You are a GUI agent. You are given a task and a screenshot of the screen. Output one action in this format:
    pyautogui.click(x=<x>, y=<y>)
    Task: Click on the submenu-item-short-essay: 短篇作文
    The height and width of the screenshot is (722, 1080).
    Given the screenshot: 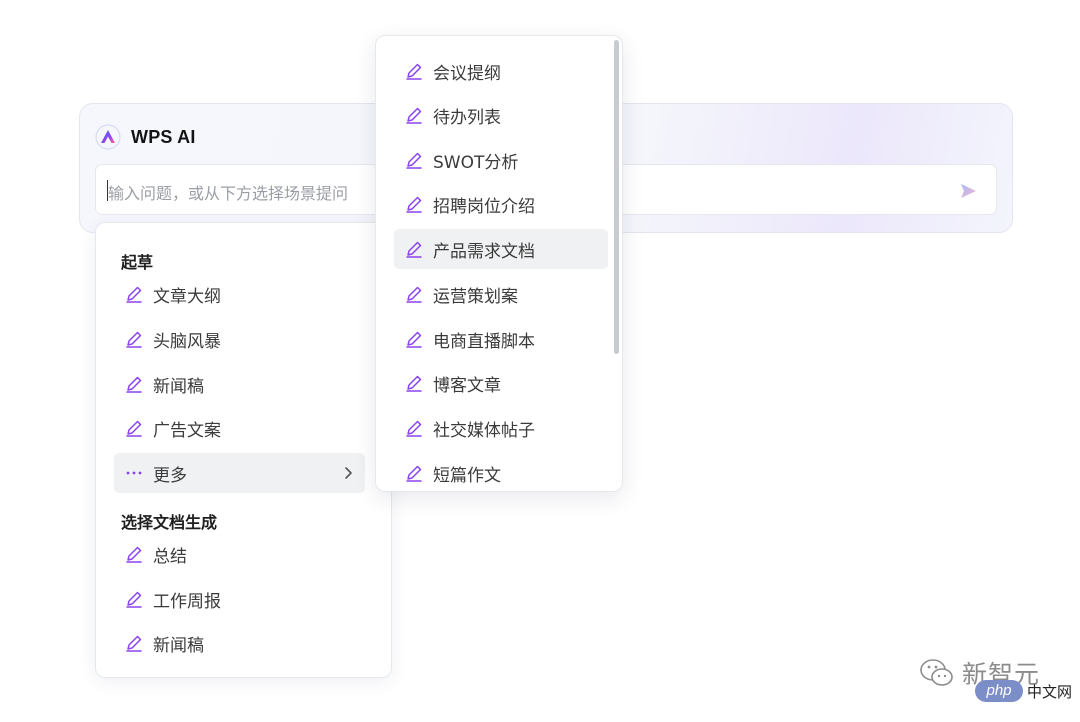 What is the action you would take?
    pyautogui.click(x=501, y=472)
    